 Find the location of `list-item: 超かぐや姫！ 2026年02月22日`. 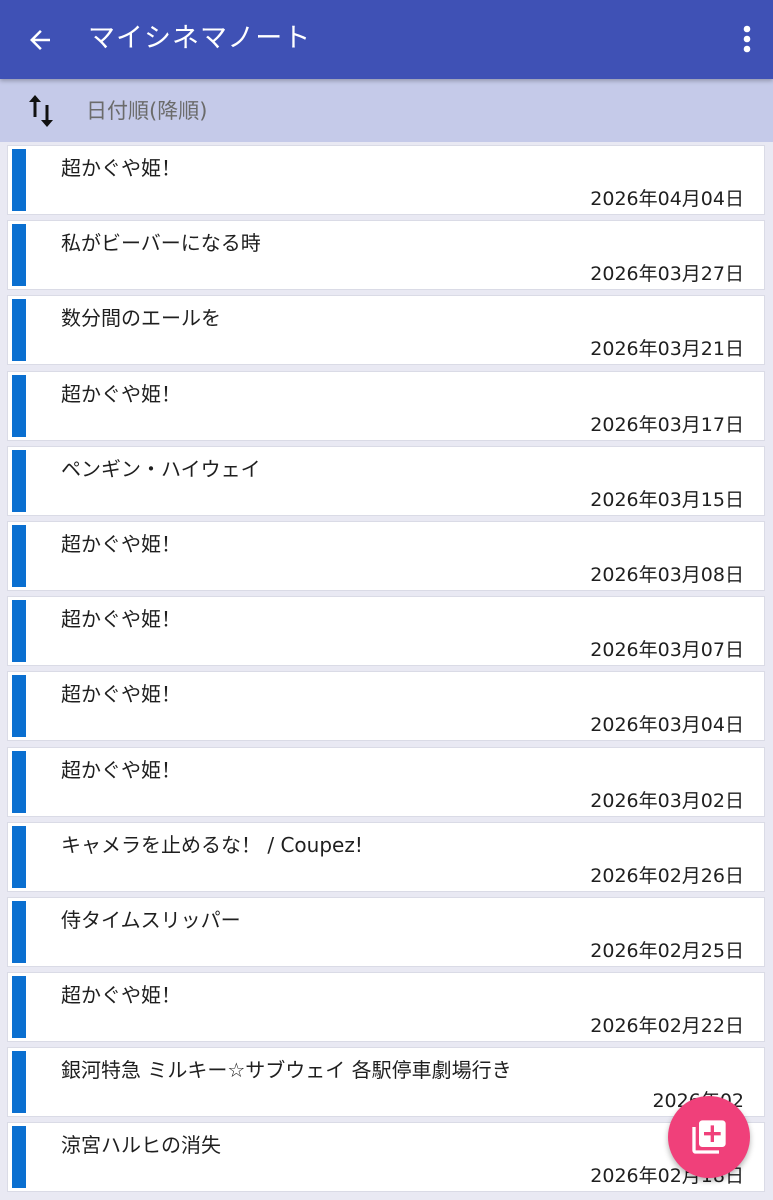

list-item: 超かぐや姫！ 2026年02月22日 is located at coordinates (386, 1007).